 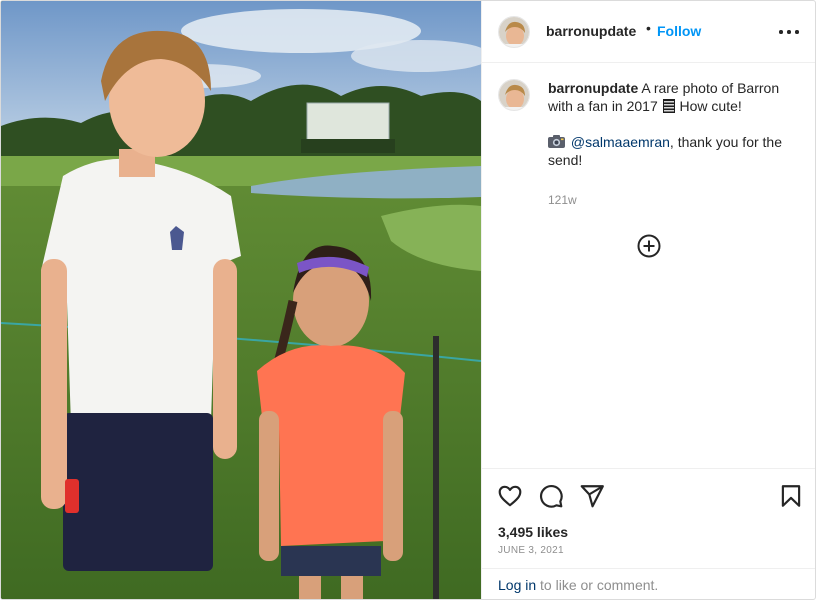 I want to click on add-circle-icon, so click(x=649, y=246).